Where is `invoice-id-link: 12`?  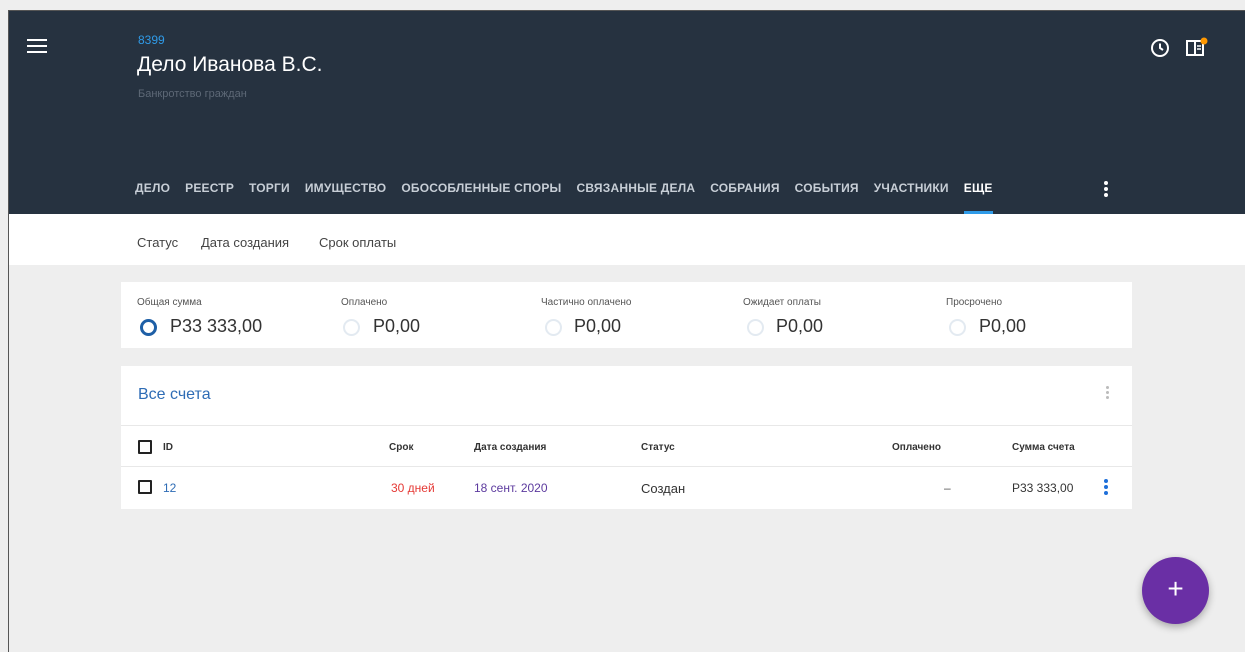 invoice-id-link: 12 is located at coordinates (169, 488).